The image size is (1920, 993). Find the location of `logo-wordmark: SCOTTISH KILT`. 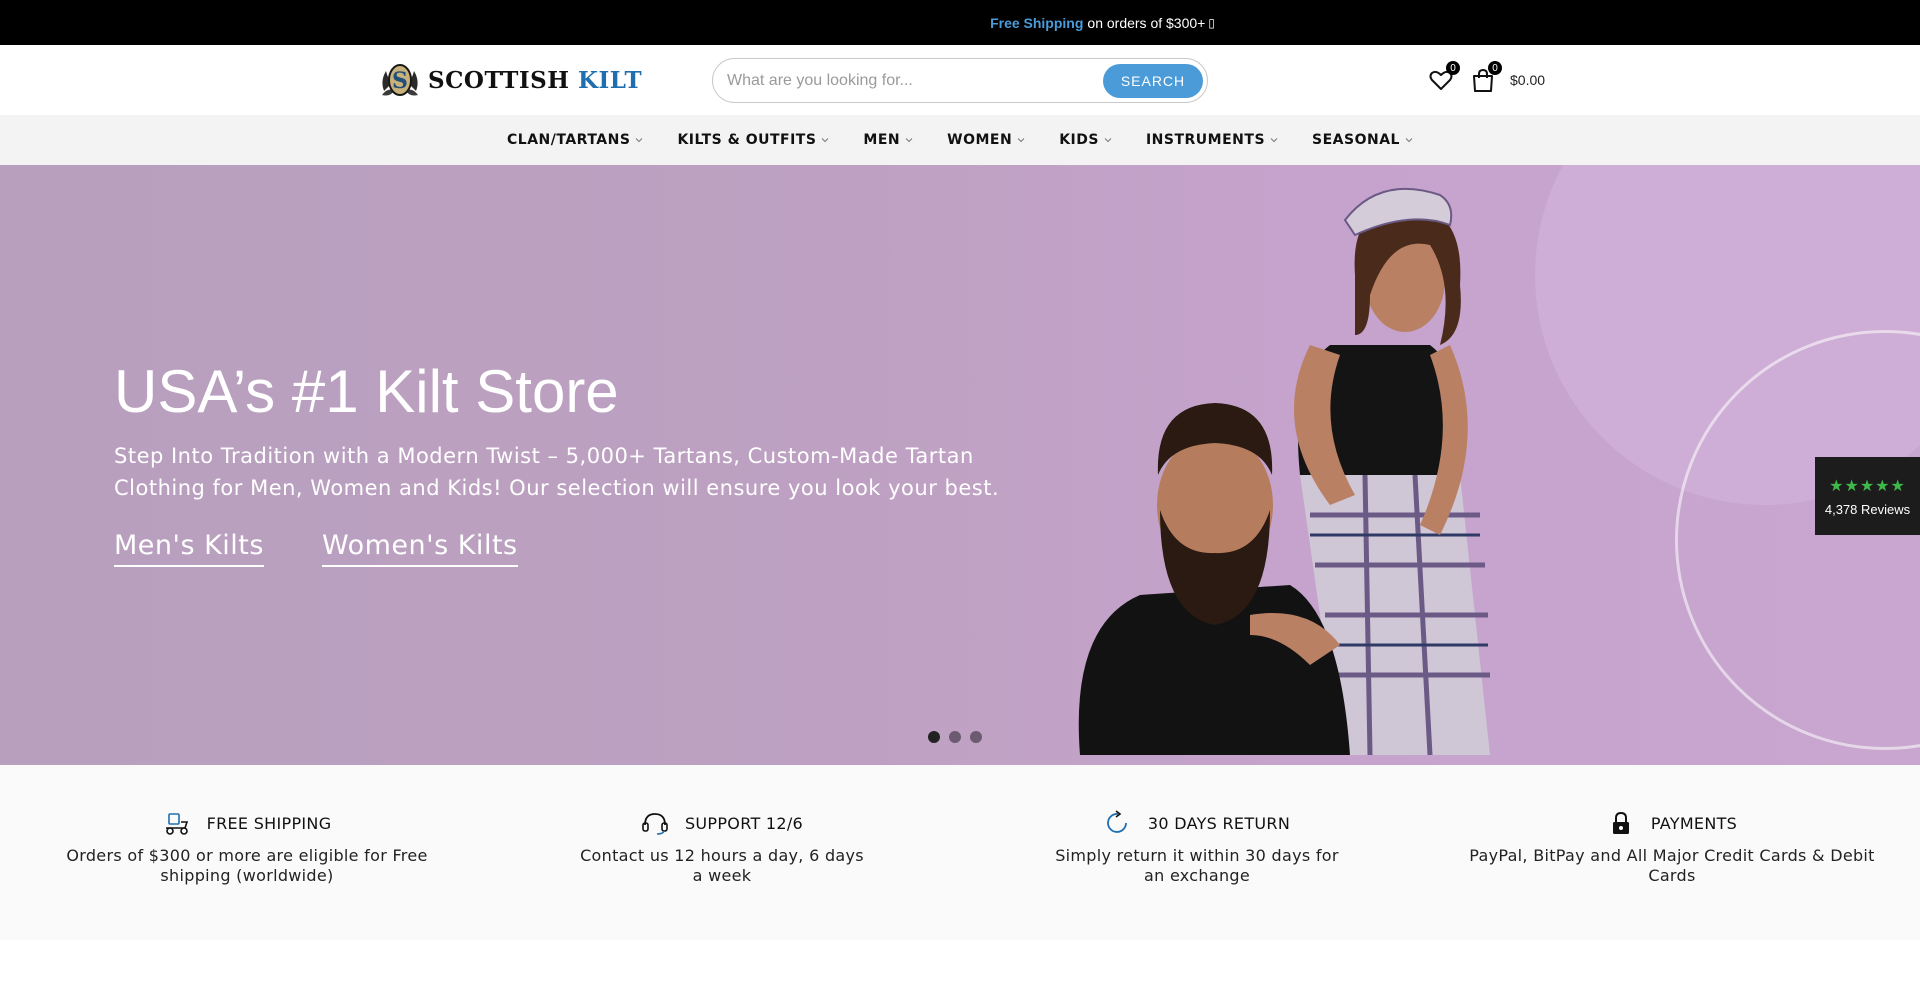

logo-wordmark: SCOTTISH KILT is located at coordinates (535, 80).